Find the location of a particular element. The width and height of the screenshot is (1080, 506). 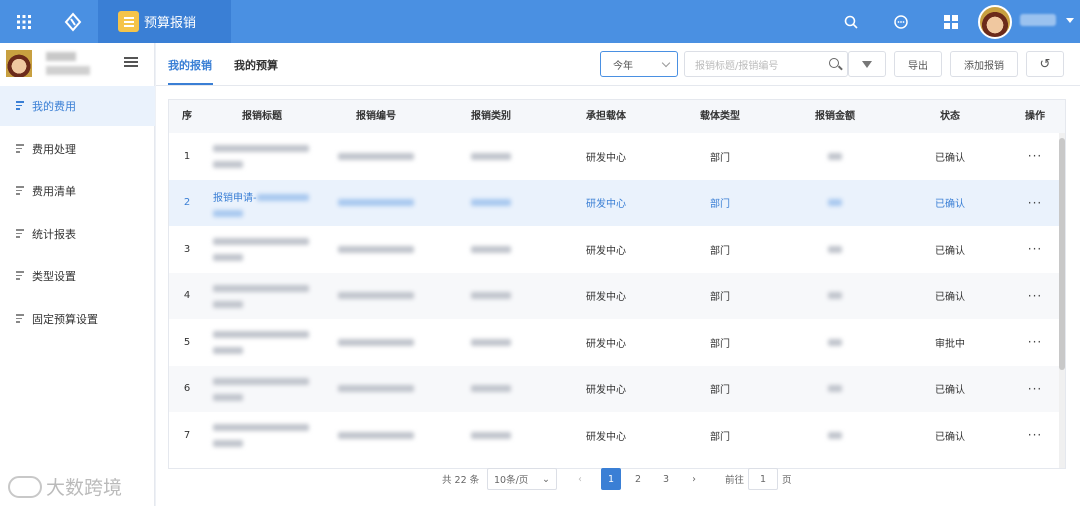

apps-grid-icon is located at coordinates (24, 21).